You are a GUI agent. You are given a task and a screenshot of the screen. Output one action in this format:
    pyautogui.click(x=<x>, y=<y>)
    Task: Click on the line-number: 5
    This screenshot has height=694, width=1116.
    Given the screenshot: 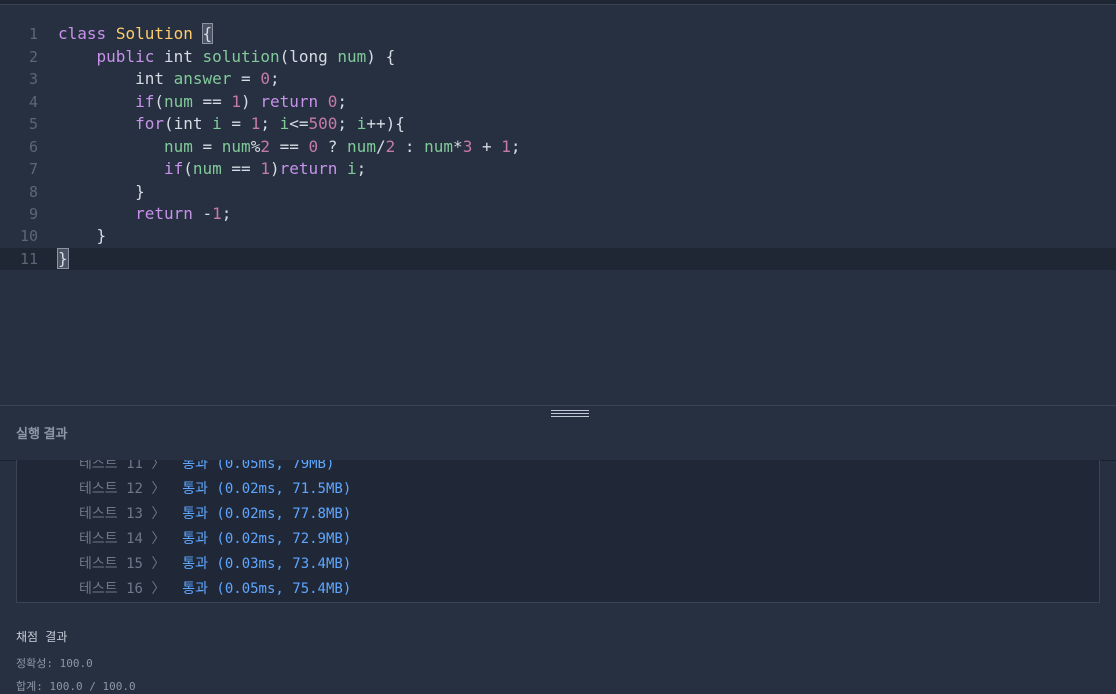 What is the action you would take?
    pyautogui.click(x=33, y=124)
    